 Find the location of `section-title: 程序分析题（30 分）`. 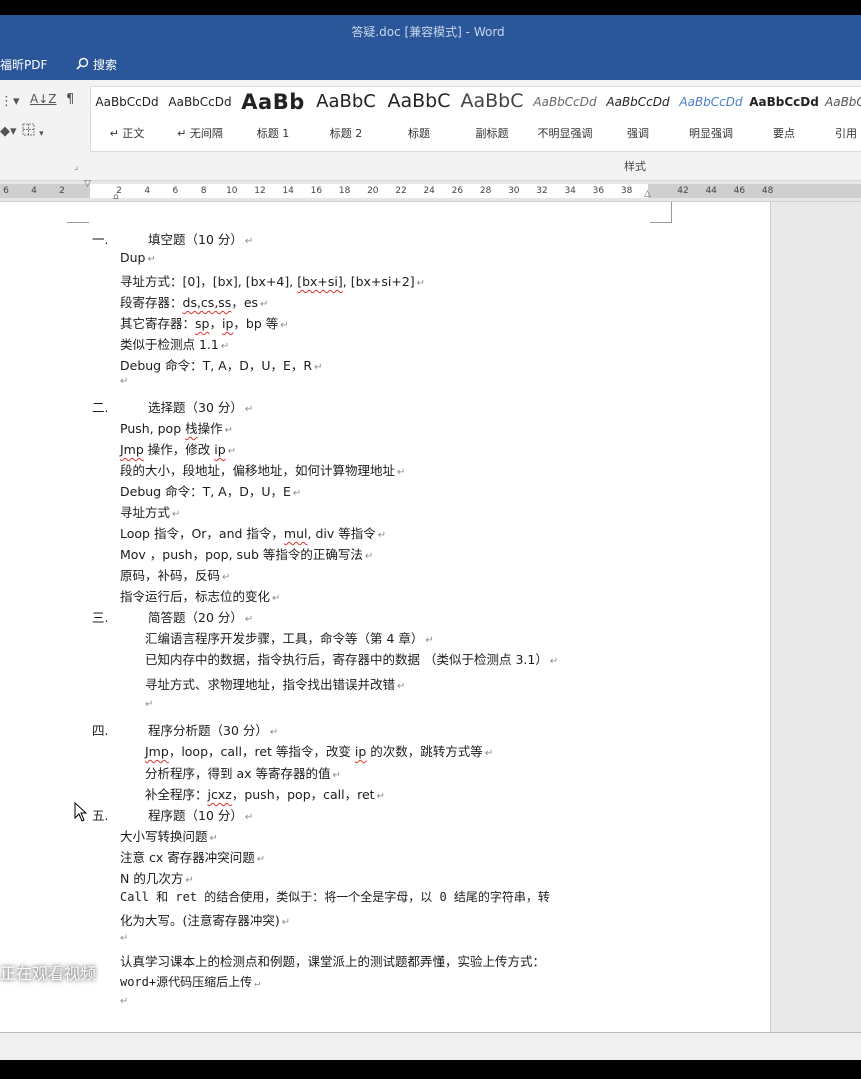

section-title: 程序分析题（30 分） is located at coordinates (208, 730).